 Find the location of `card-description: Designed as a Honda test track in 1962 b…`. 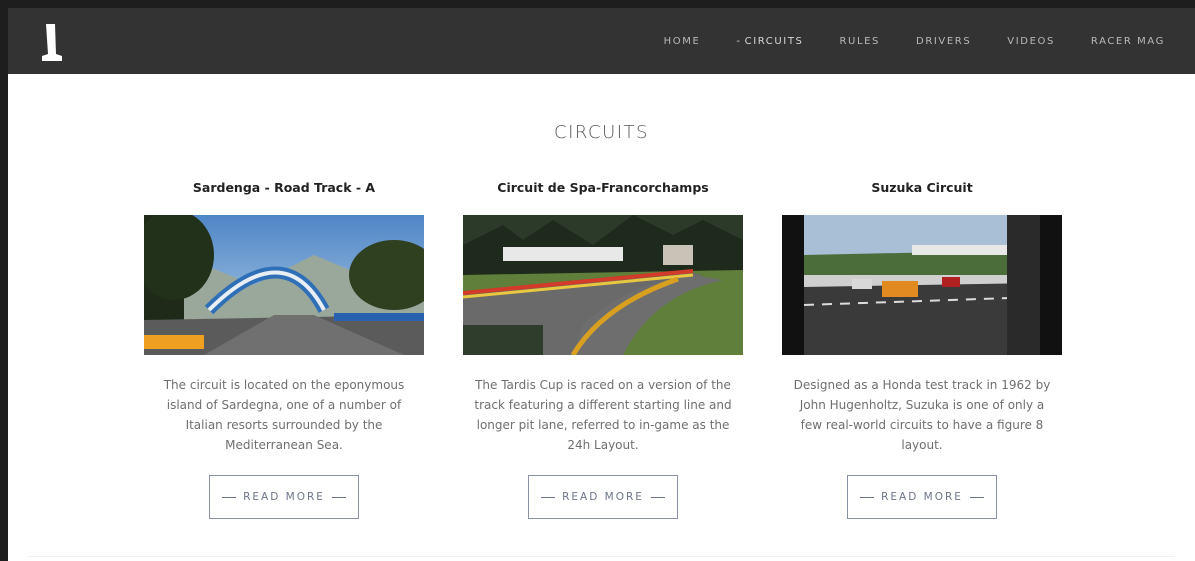

card-description: Designed as a Honda test track in 1962 b… is located at coordinates (922, 415).